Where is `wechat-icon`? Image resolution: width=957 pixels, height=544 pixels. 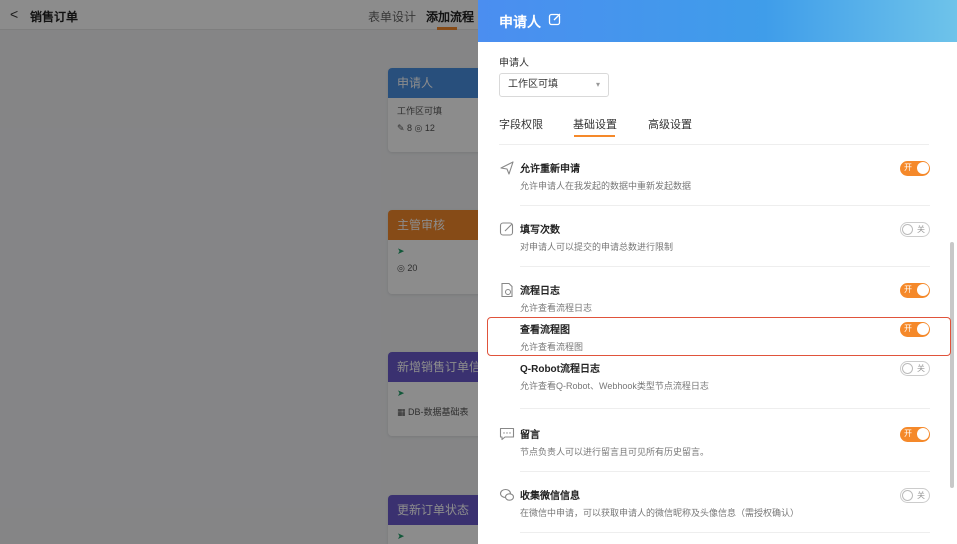
wechat-icon is located at coordinates (507, 494).